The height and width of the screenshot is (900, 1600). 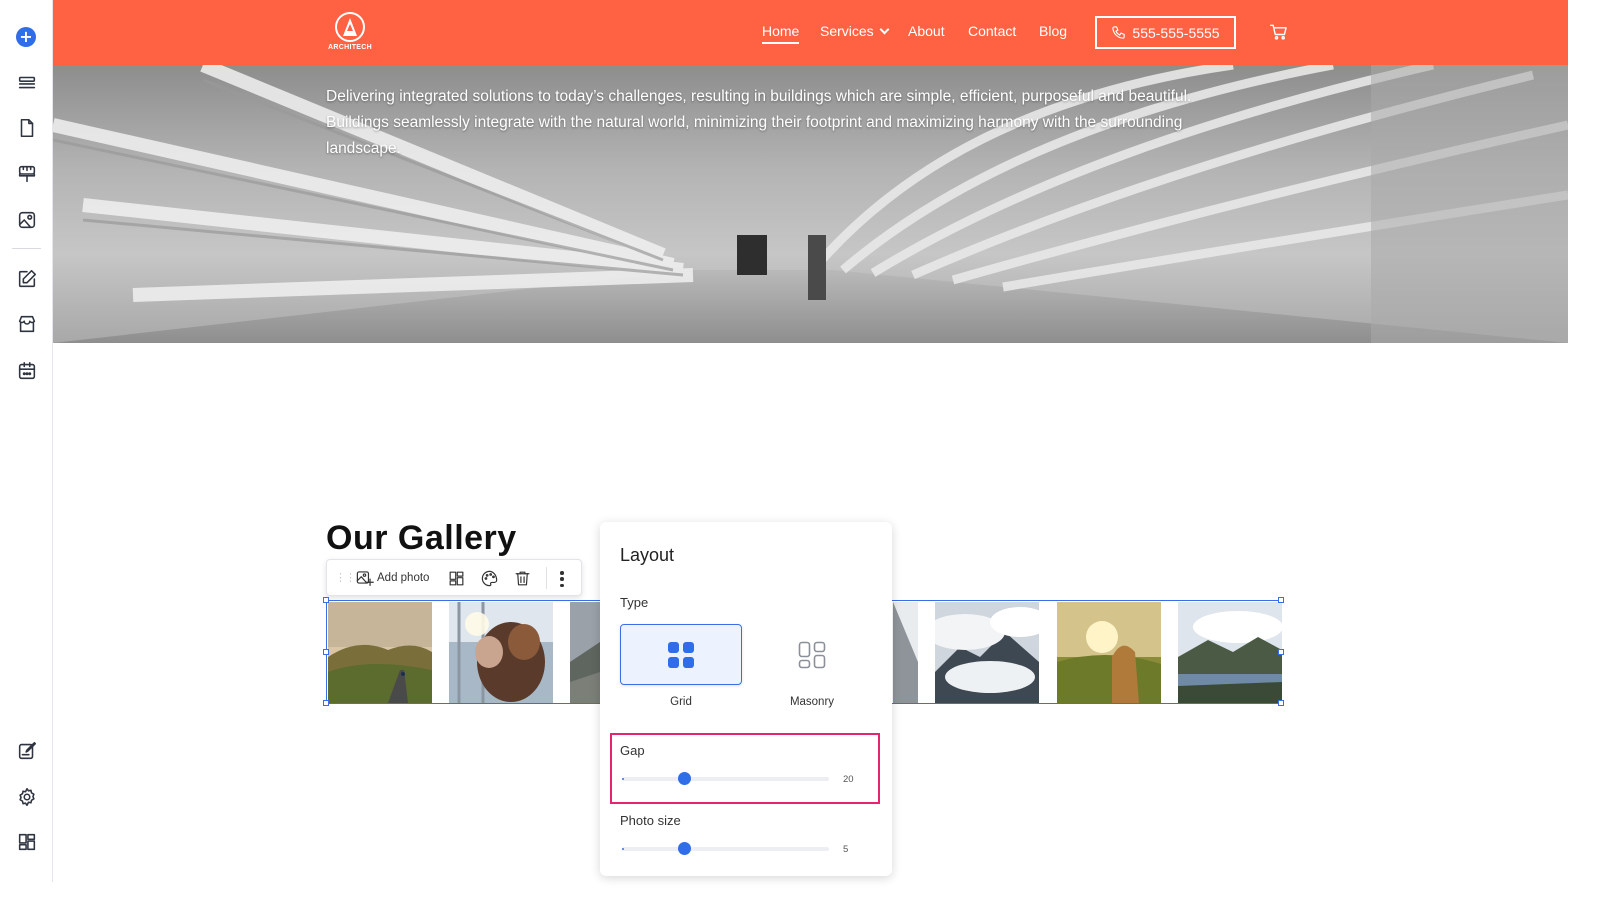 I want to click on gap-slider-thumb, so click(x=684, y=778).